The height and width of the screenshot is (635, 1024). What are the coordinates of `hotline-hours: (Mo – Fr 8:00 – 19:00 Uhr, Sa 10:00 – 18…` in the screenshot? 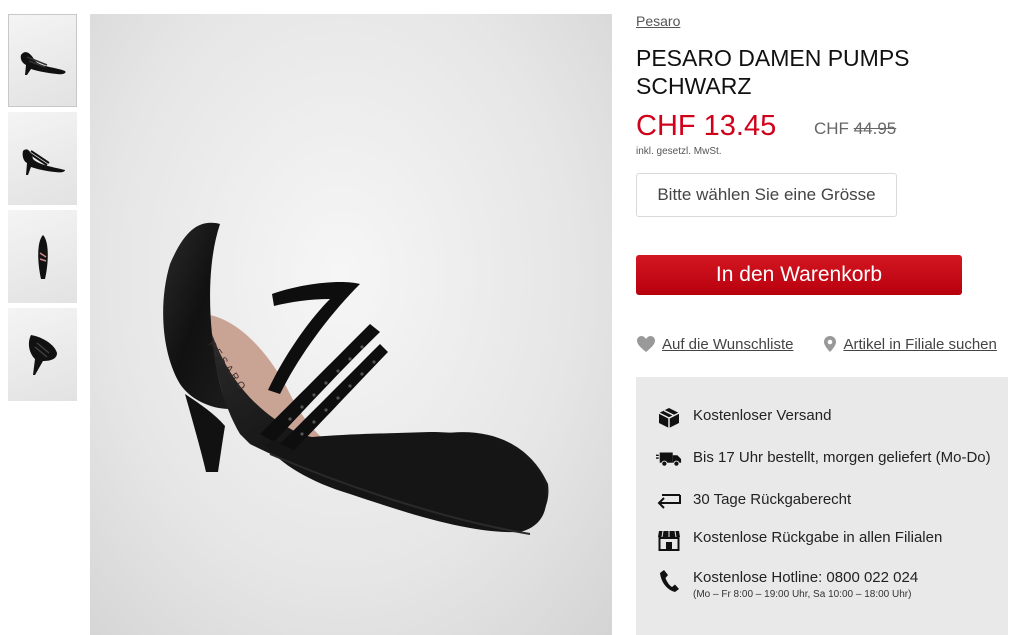 It's located at (802, 594).